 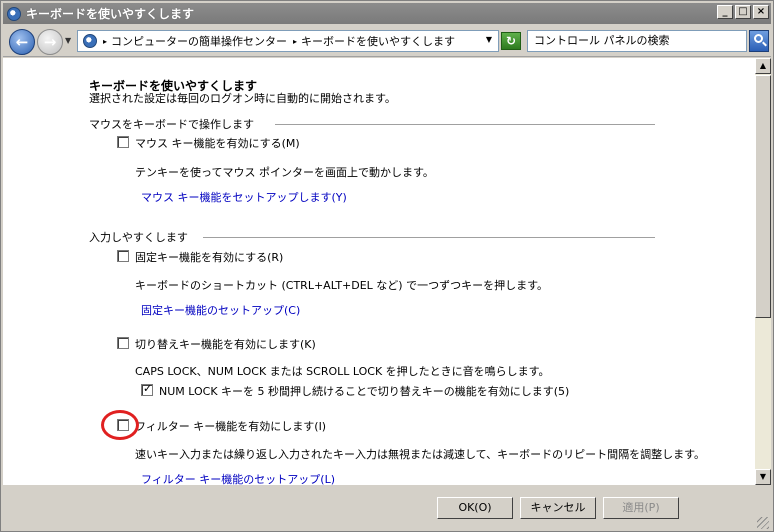 What do you see at coordinates (378, 41) in the screenshot?
I see `breadcrumb-item-keyboard: キーボードを使いやすくします` at bounding box center [378, 41].